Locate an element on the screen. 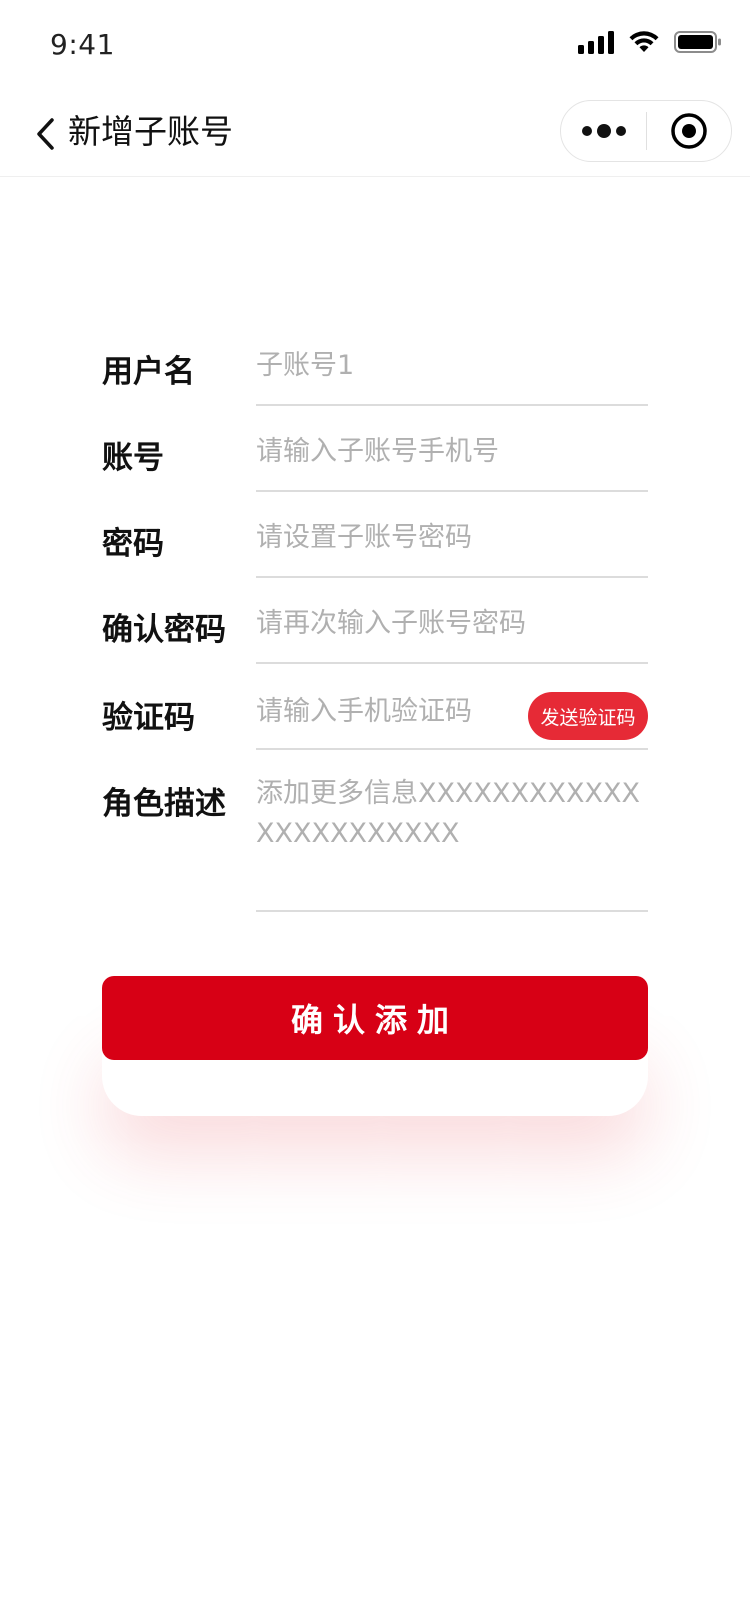 This screenshot has height=1624, width=750. password-field-container is located at coordinates (452, 550).